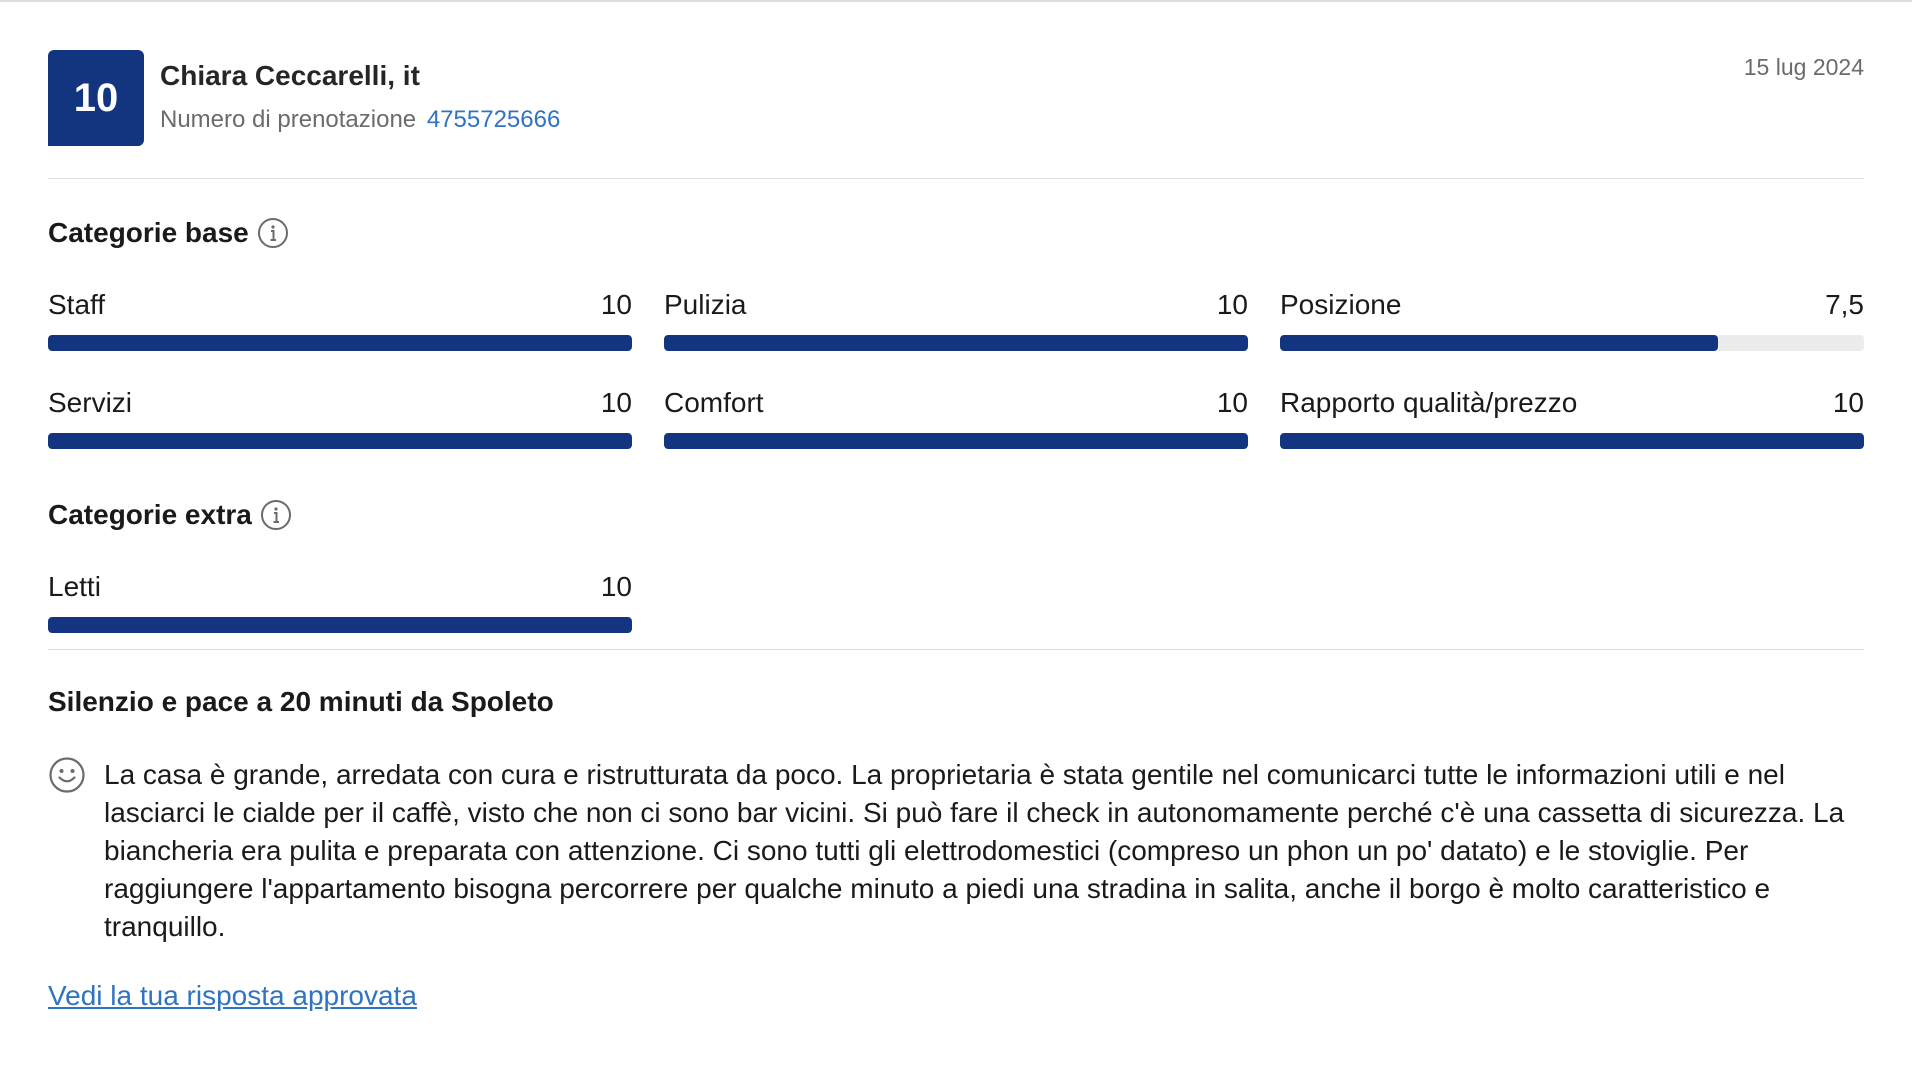  What do you see at coordinates (90, 402) in the screenshot?
I see `category-label: Servizi` at bounding box center [90, 402].